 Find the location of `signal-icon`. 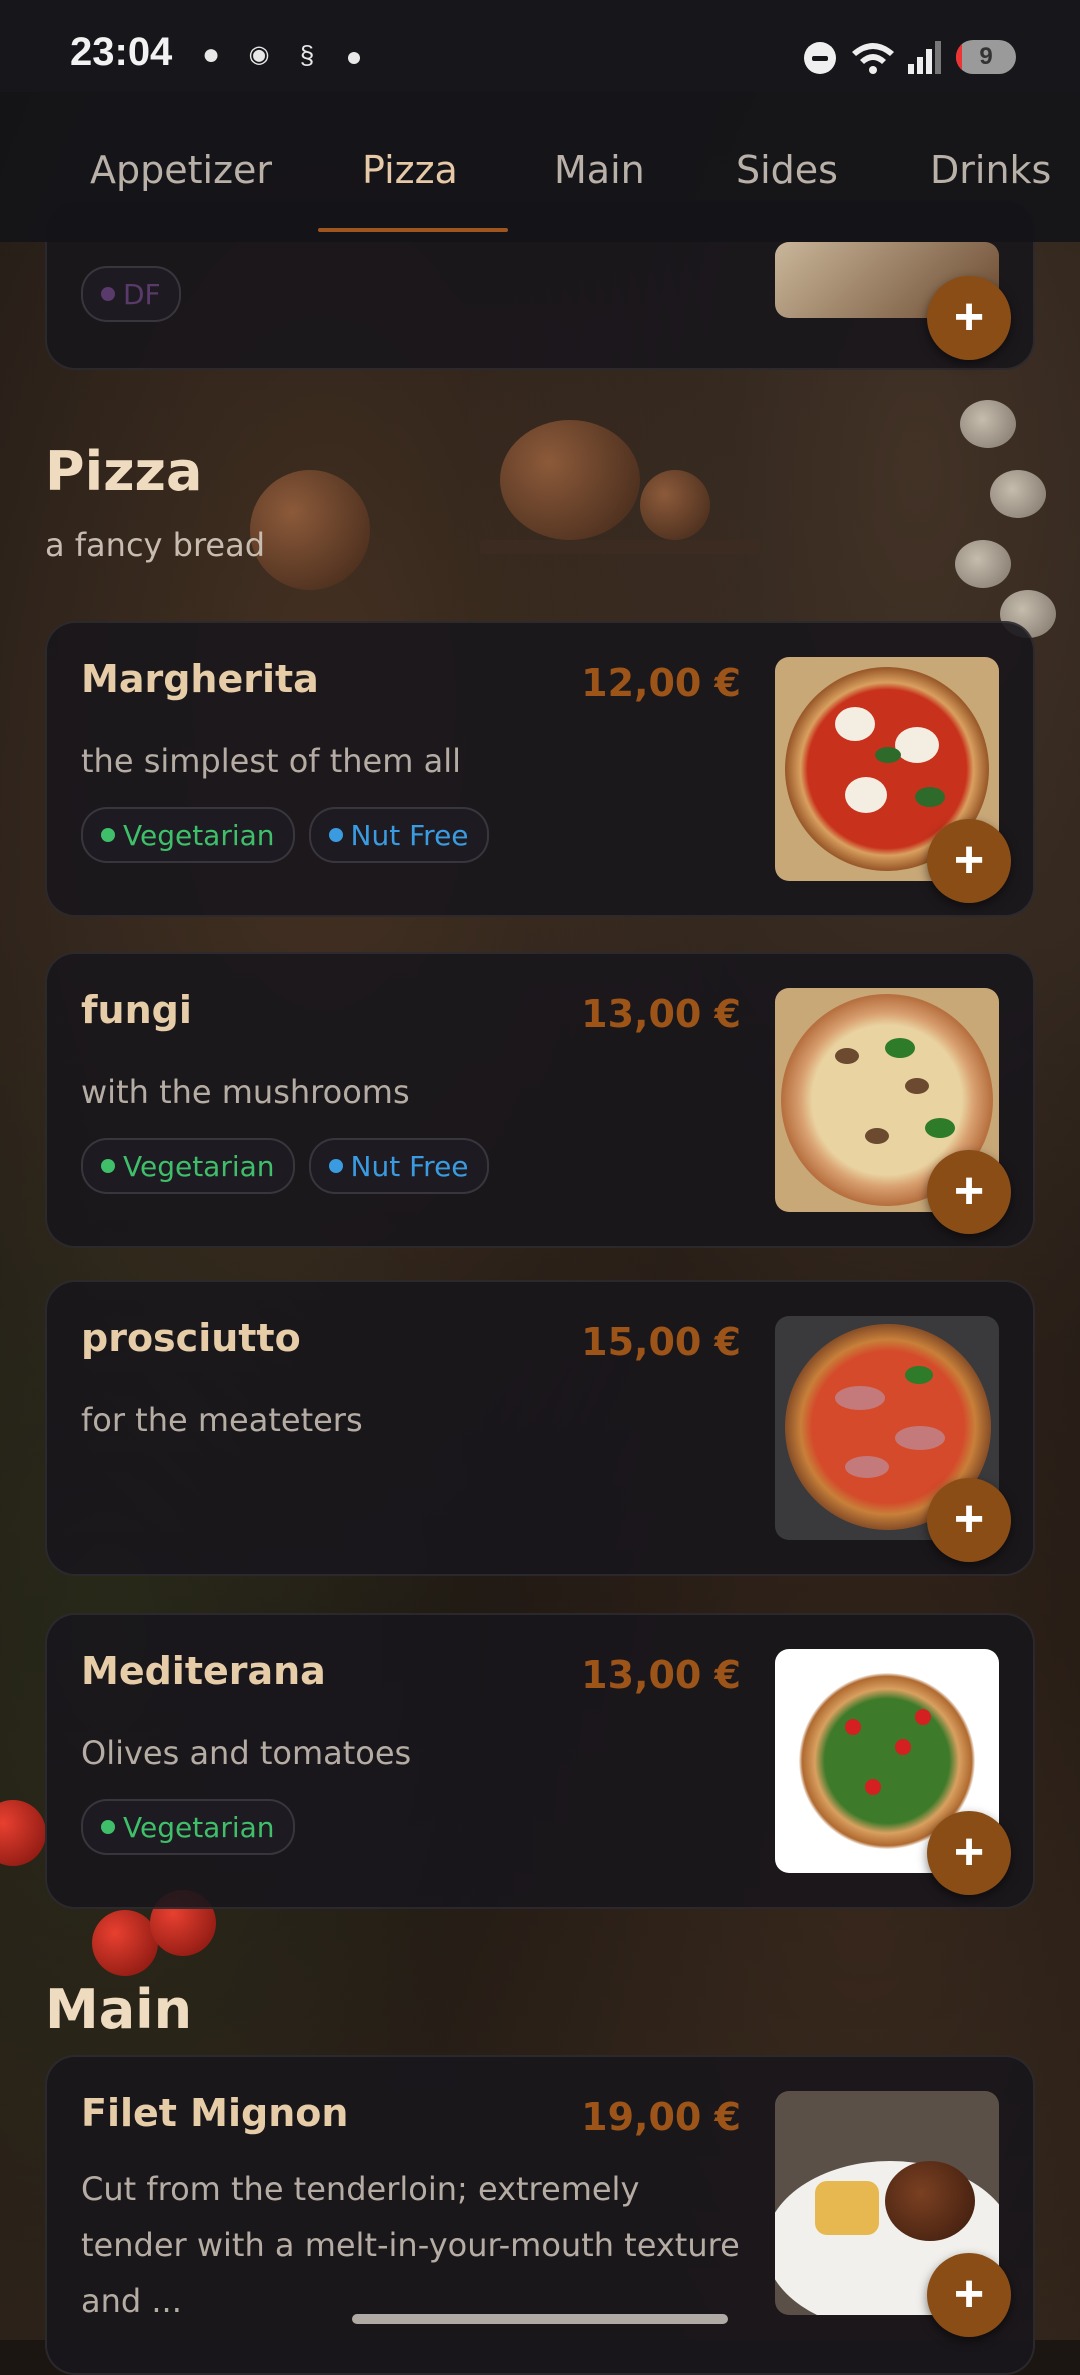

signal-icon is located at coordinates (924, 57).